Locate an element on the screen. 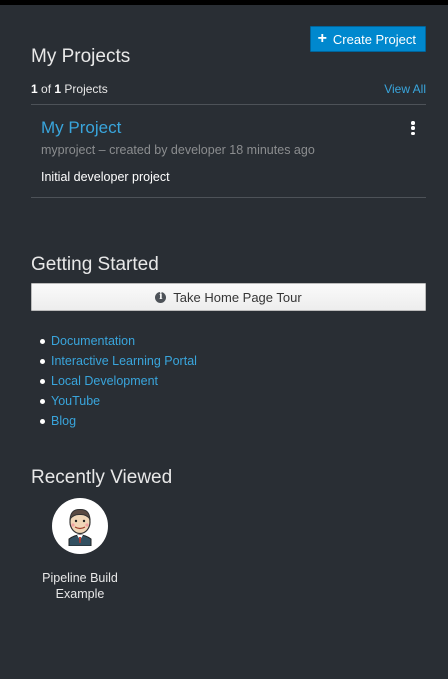 The height and width of the screenshot is (679, 448). list-item: Interactive Learning Portal is located at coordinates (114, 361).